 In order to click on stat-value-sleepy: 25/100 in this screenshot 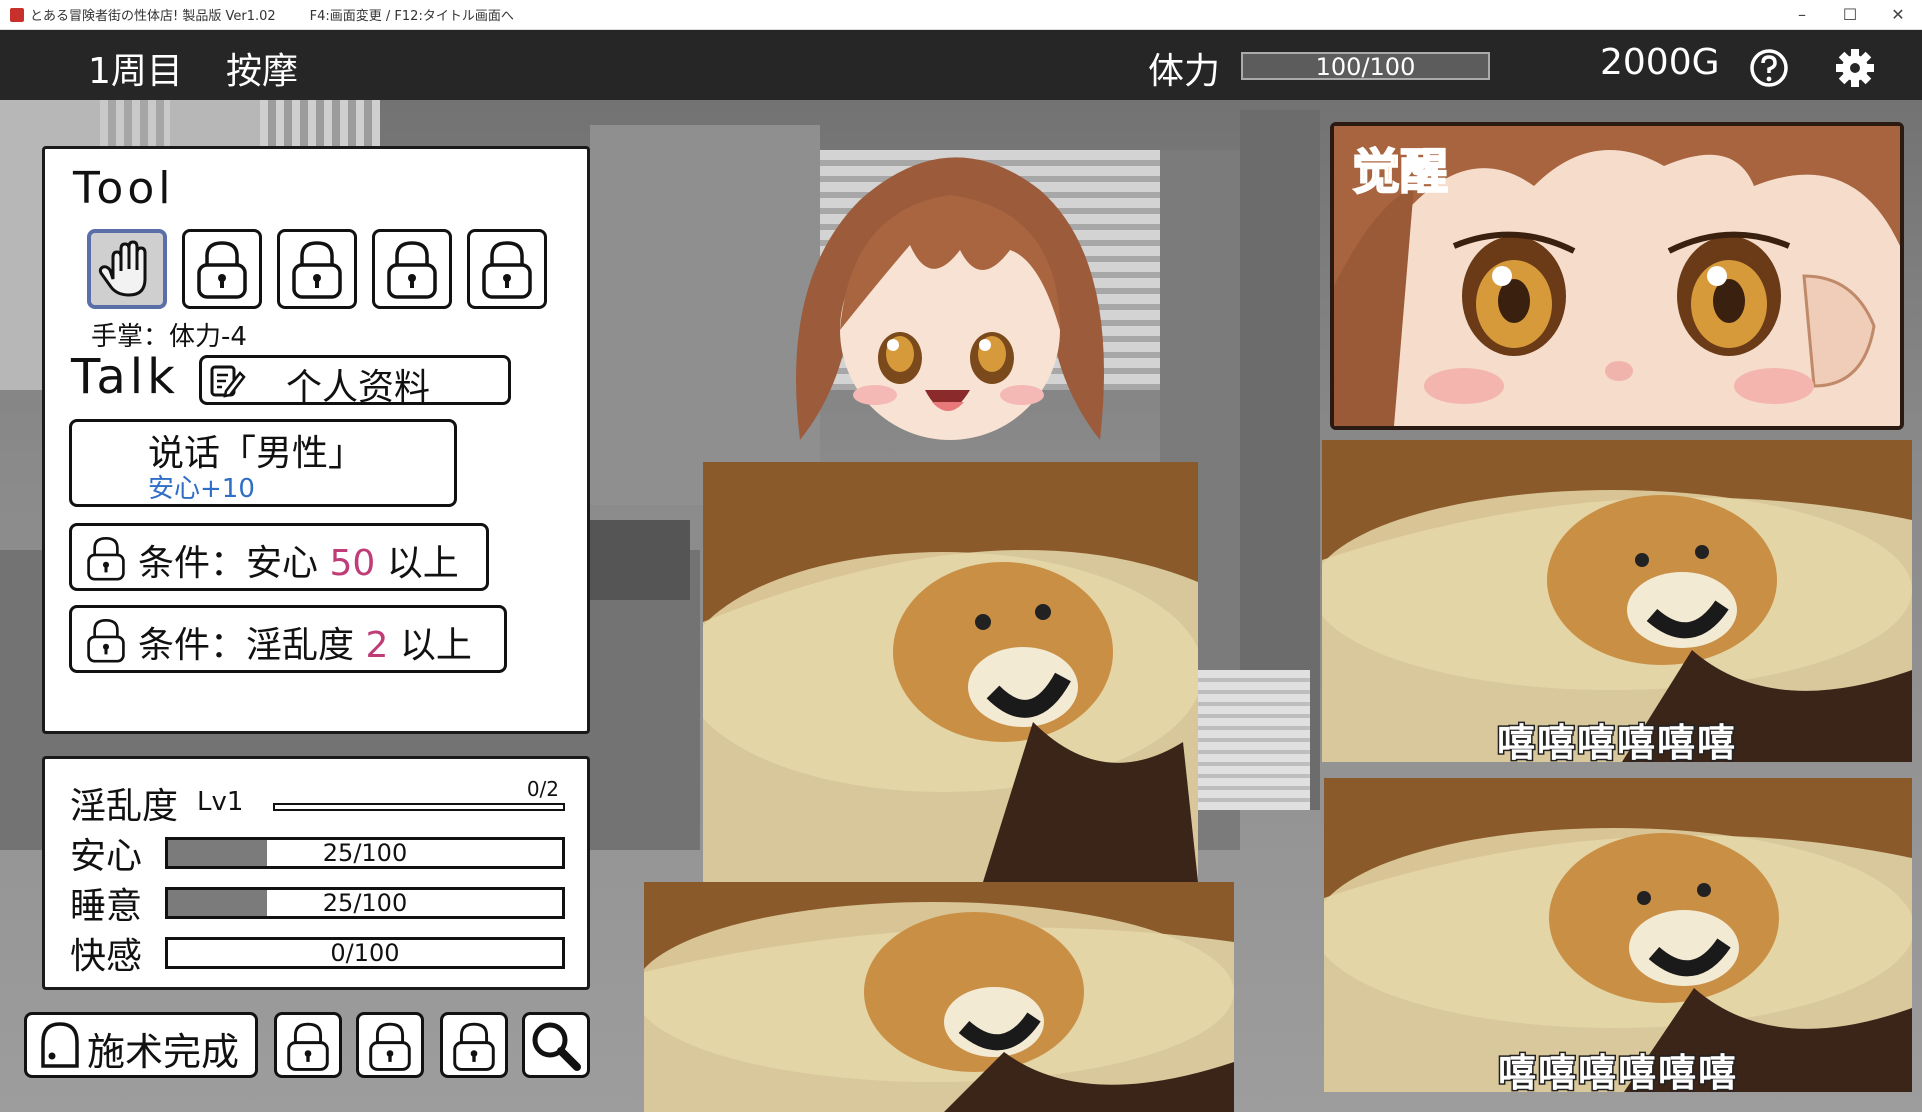, I will do `click(365, 903)`.